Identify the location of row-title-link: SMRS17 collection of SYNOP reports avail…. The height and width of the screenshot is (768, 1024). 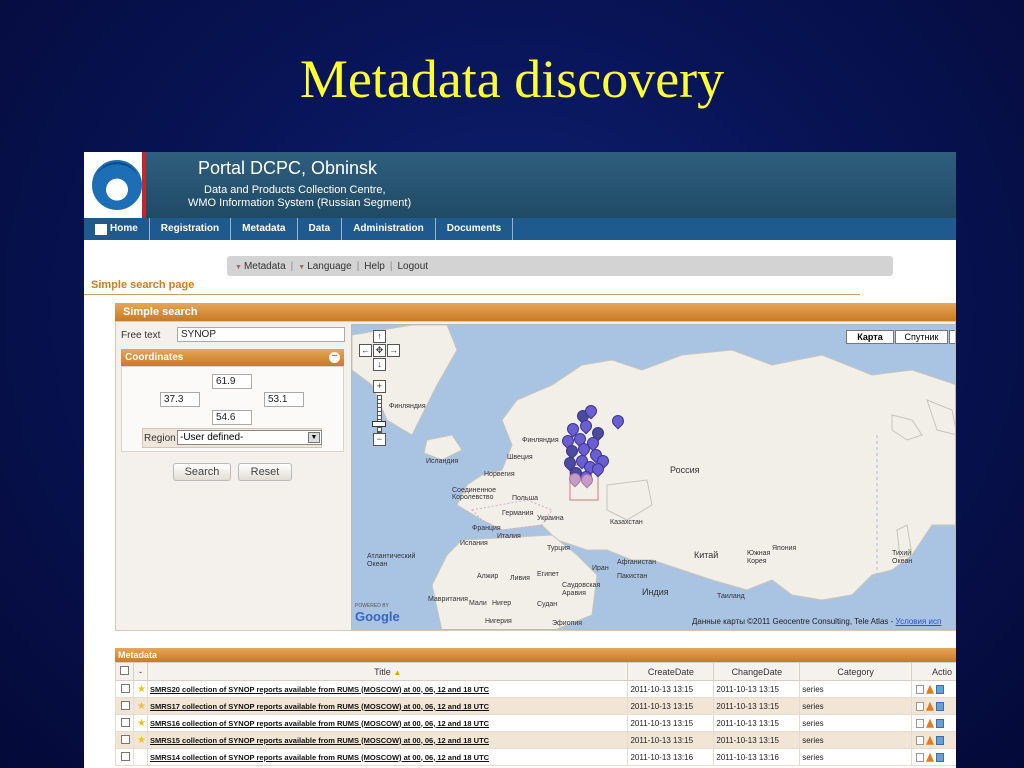
(319, 706).